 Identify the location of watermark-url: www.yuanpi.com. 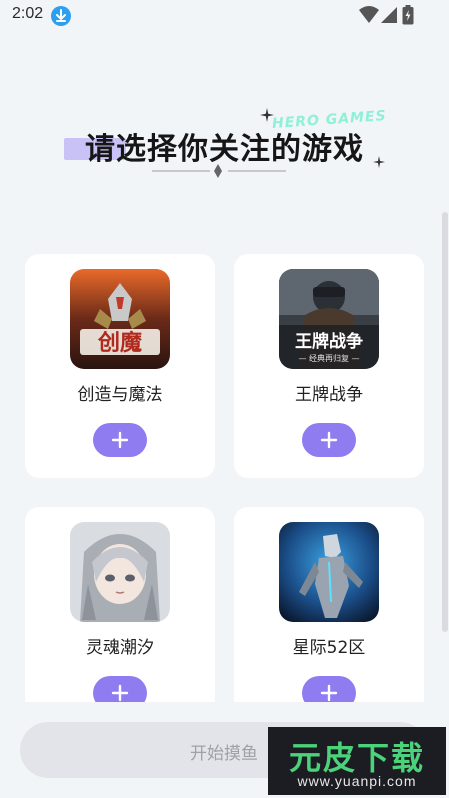
(357, 781).